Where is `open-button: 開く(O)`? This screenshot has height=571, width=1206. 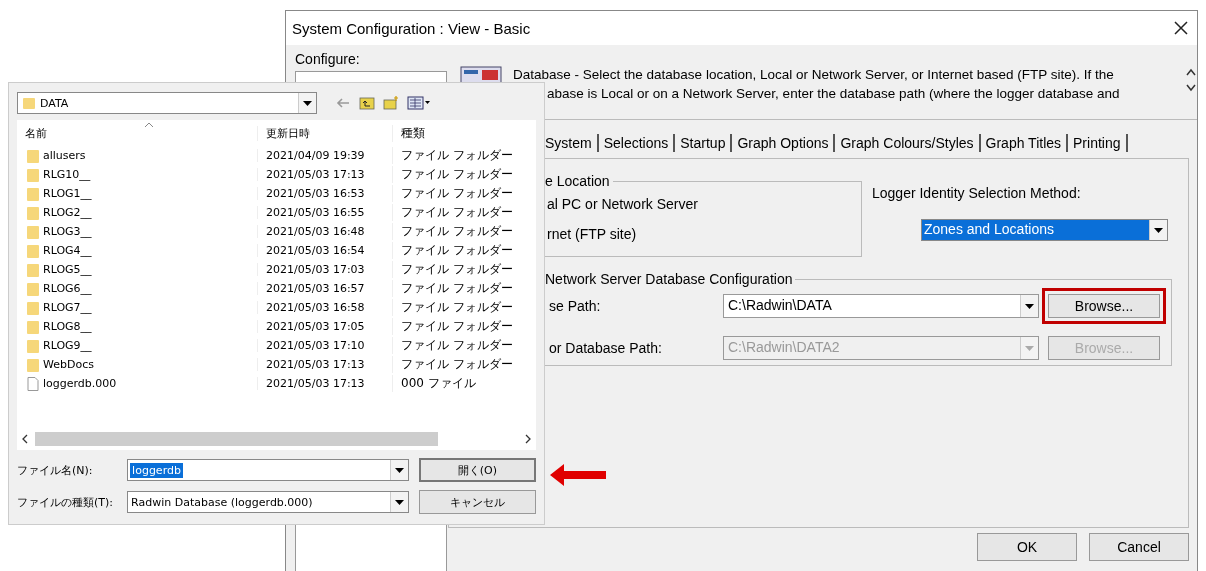 open-button: 開く(O) is located at coordinates (477, 470).